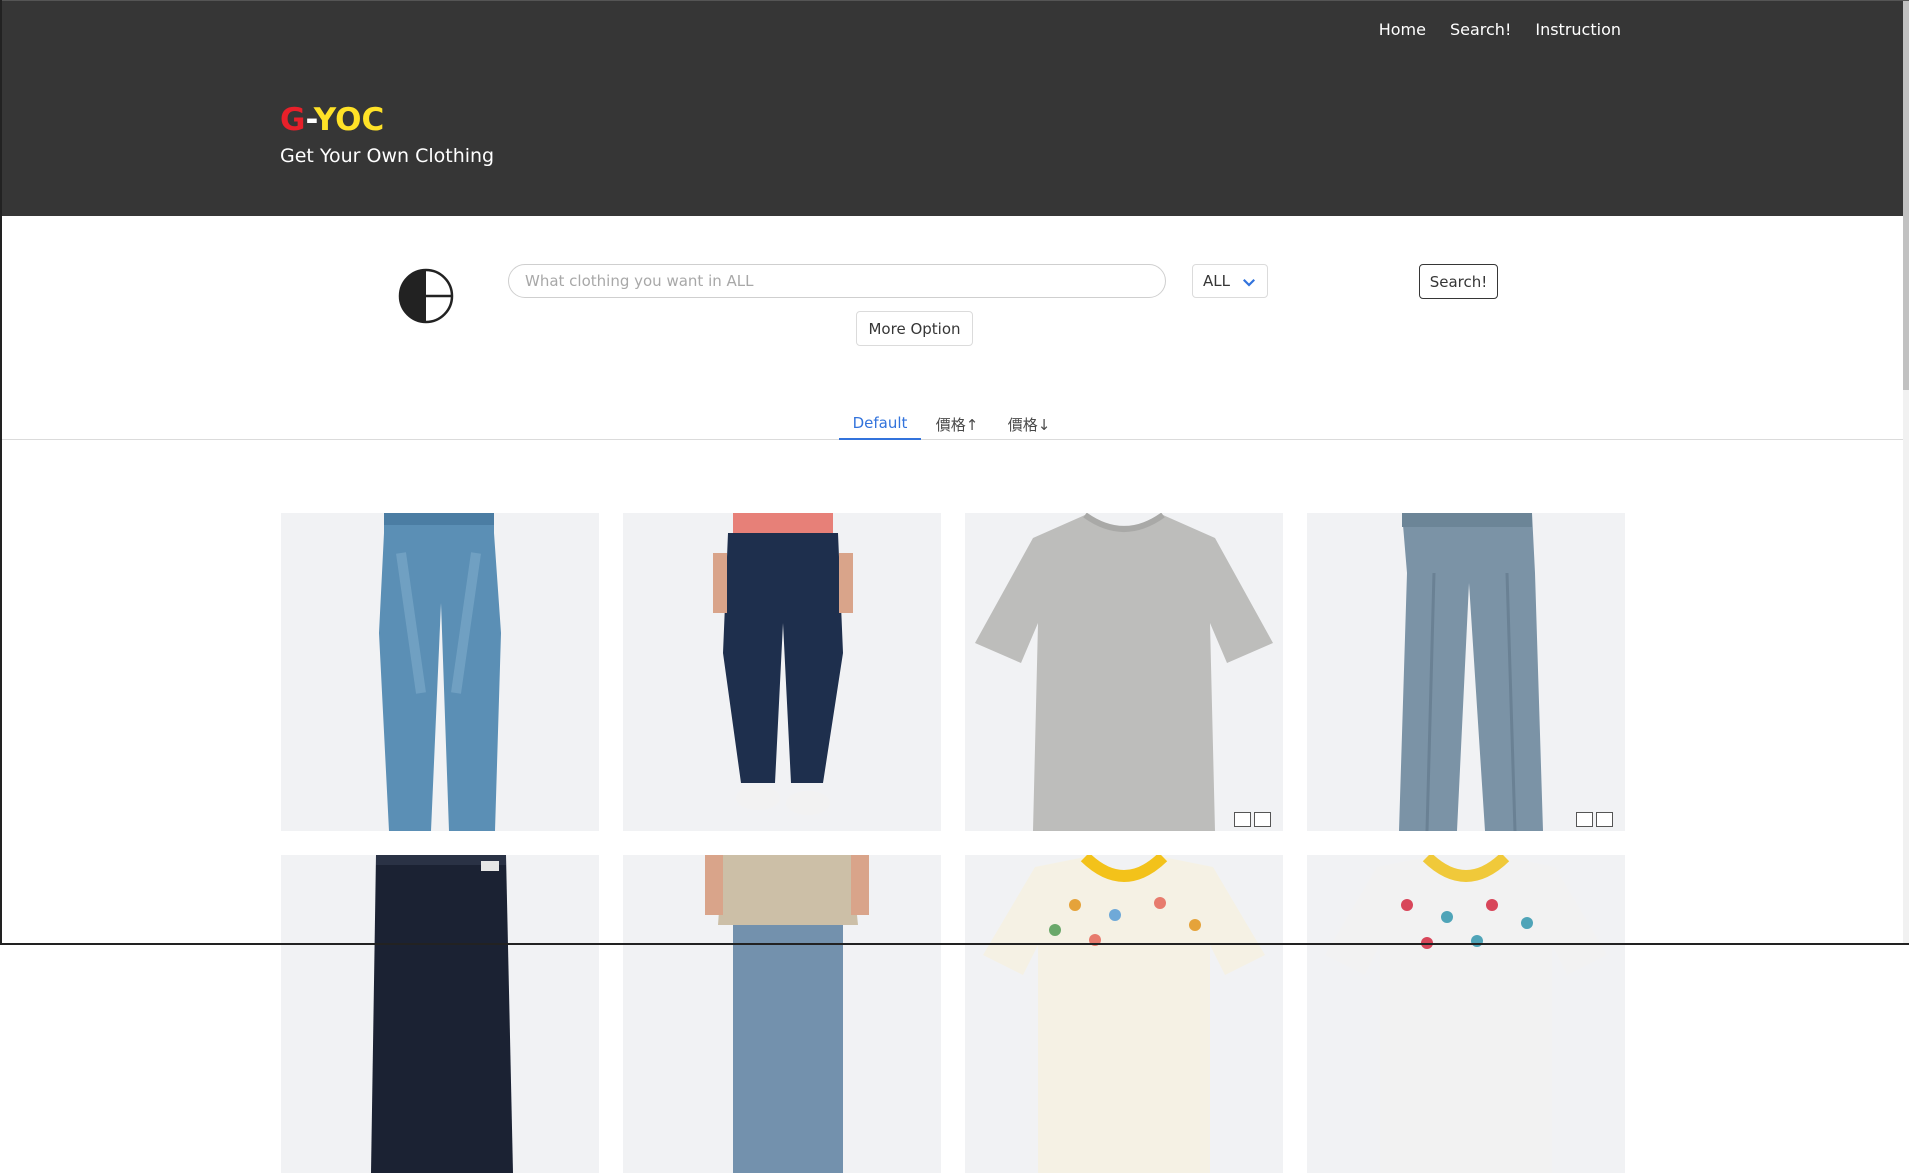 This screenshot has height=1173, width=1909. What do you see at coordinates (1402, 29) in the screenshot?
I see `nav-home-link: Home` at bounding box center [1402, 29].